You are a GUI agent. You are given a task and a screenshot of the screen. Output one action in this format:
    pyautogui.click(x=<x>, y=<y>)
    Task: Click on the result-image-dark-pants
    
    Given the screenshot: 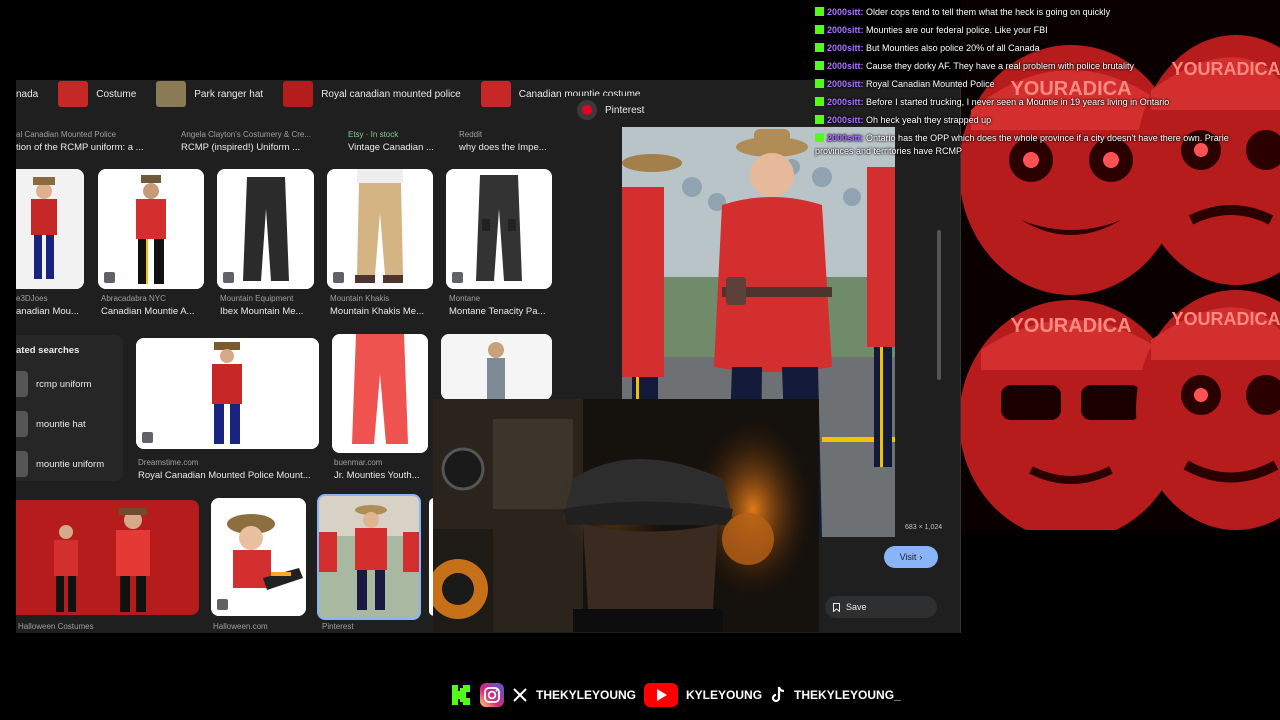 What is the action you would take?
    pyautogui.click(x=499, y=229)
    